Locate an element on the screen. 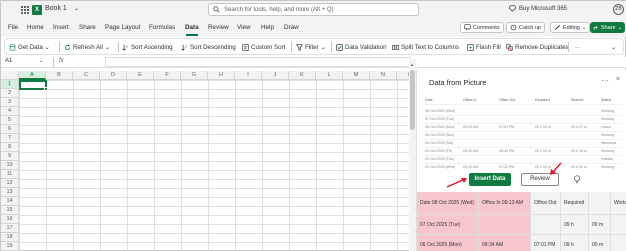  table-row: 07 Oct 2025 (Tue) 09 h 00 m is located at coordinates (521, 225).